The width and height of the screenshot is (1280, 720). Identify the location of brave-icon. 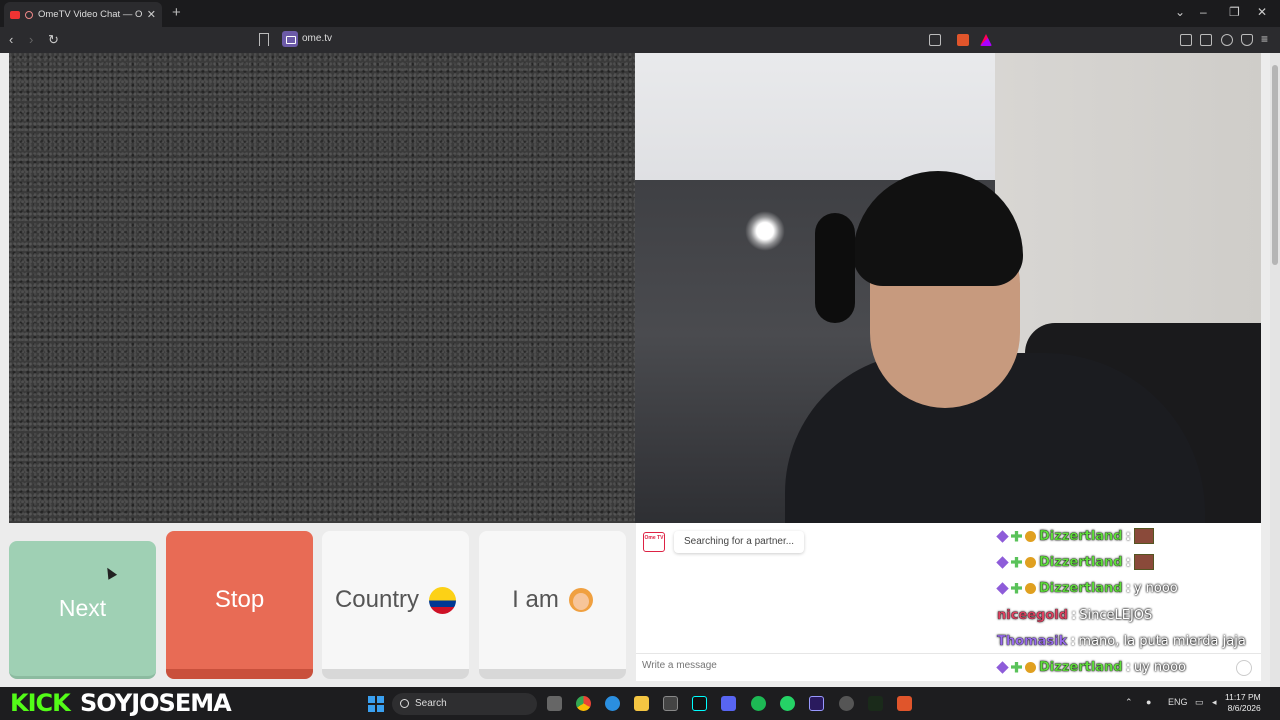
(904, 703).